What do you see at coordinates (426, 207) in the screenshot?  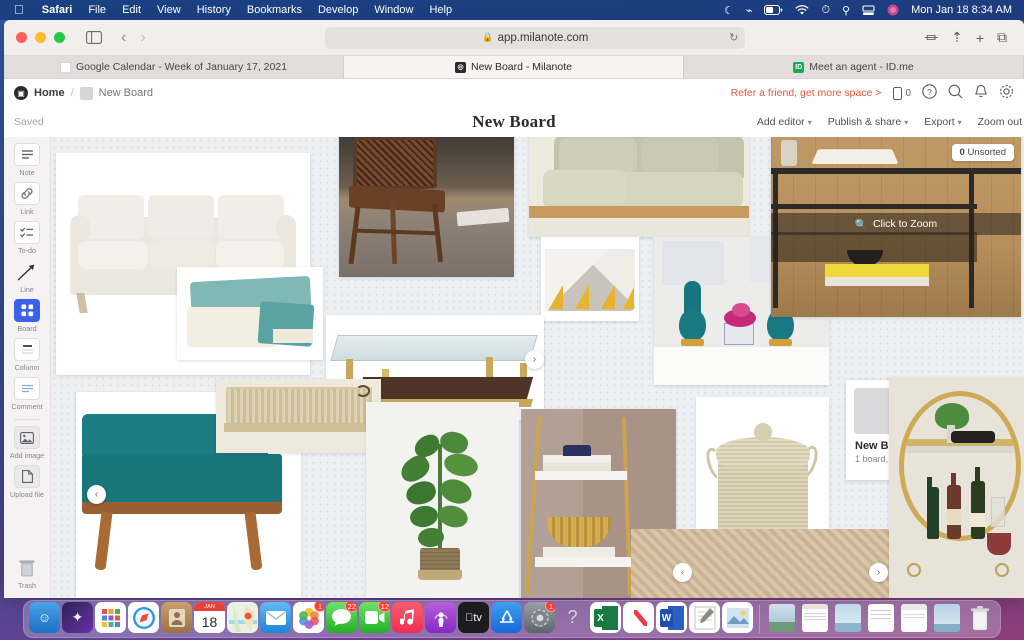 I see `card-woven-chair` at bounding box center [426, 207].